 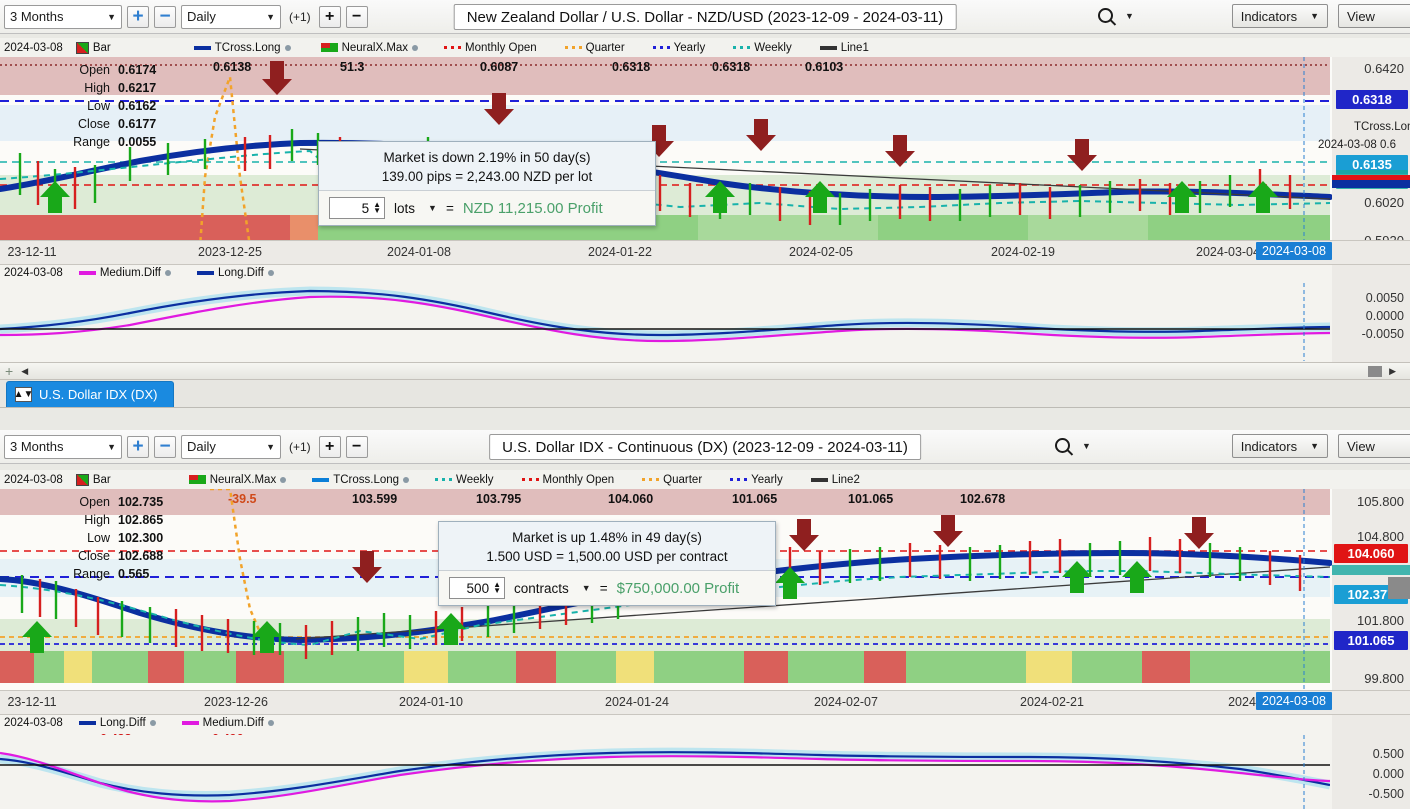 I want to click on chart2-unit-select: contracts ▼, so click(x=552, y=588).